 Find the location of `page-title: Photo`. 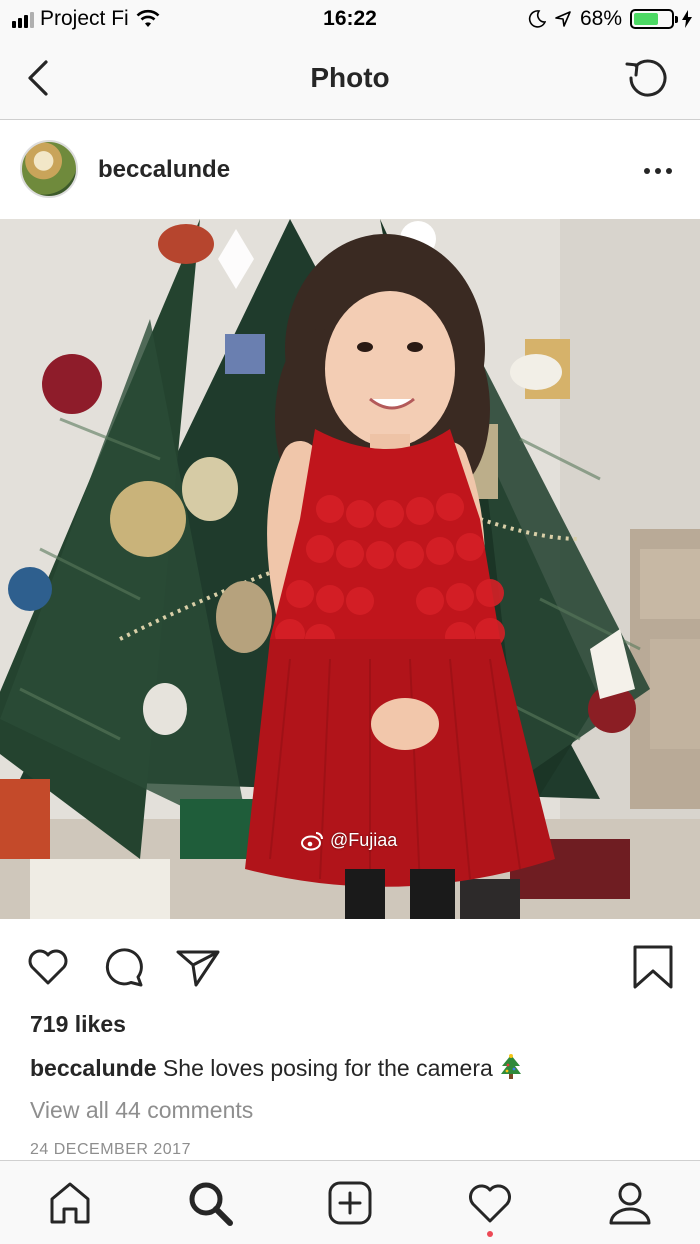

page-title: Photo is located at coordinates (350, 77).